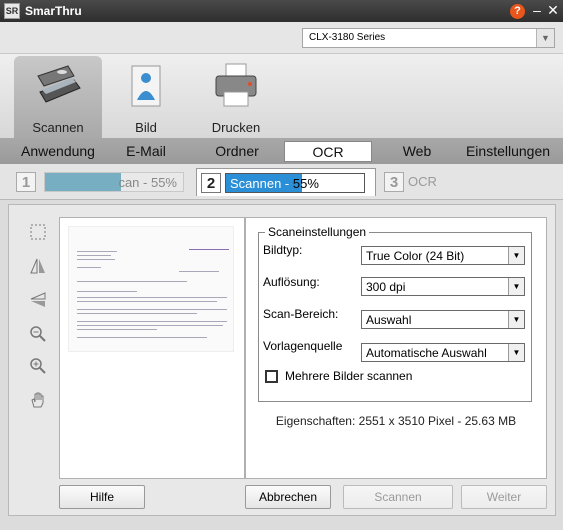 Image resolution: width=563 pixels, height=530 pixels. Describe the element at coordinates (38, 334) in the screenshot. I see `zoom-out-icon` at that location.